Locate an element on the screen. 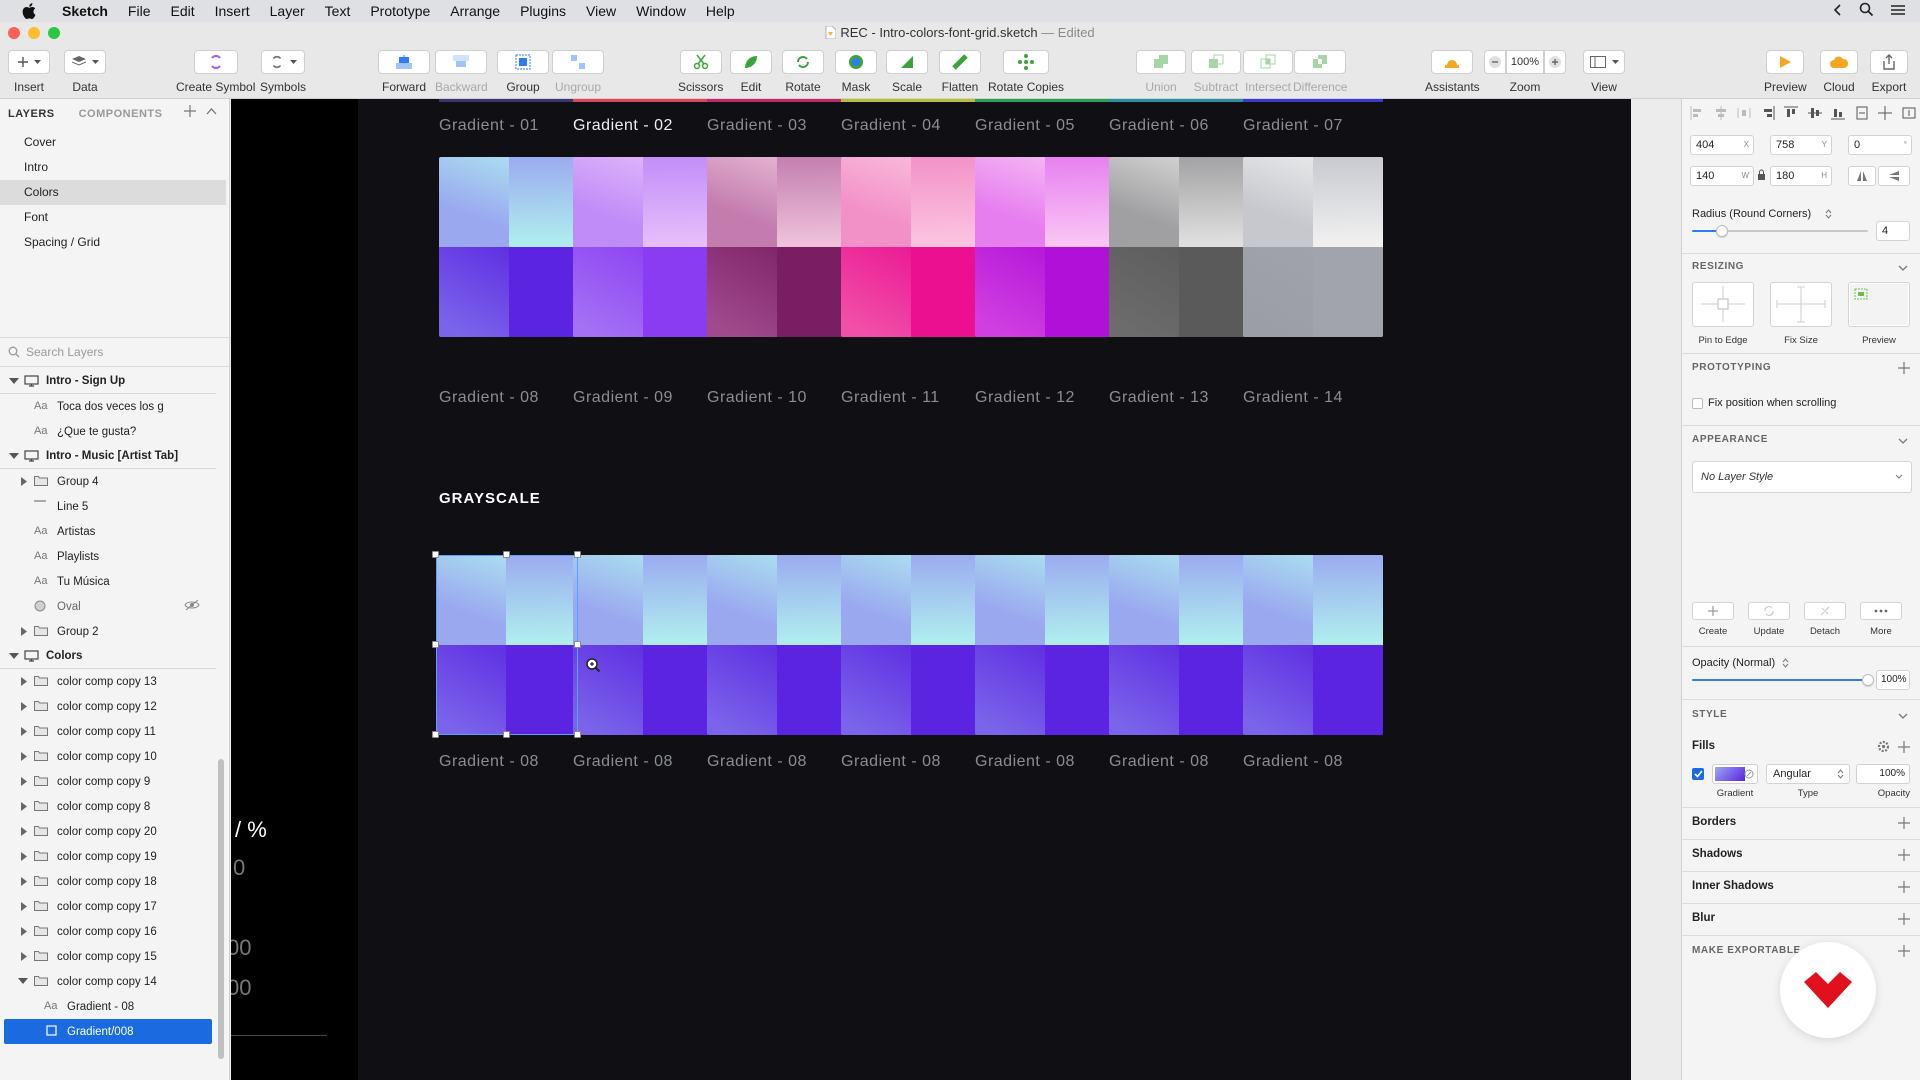  subtract-tool: Subtract is located at coordinates (1216, 72).